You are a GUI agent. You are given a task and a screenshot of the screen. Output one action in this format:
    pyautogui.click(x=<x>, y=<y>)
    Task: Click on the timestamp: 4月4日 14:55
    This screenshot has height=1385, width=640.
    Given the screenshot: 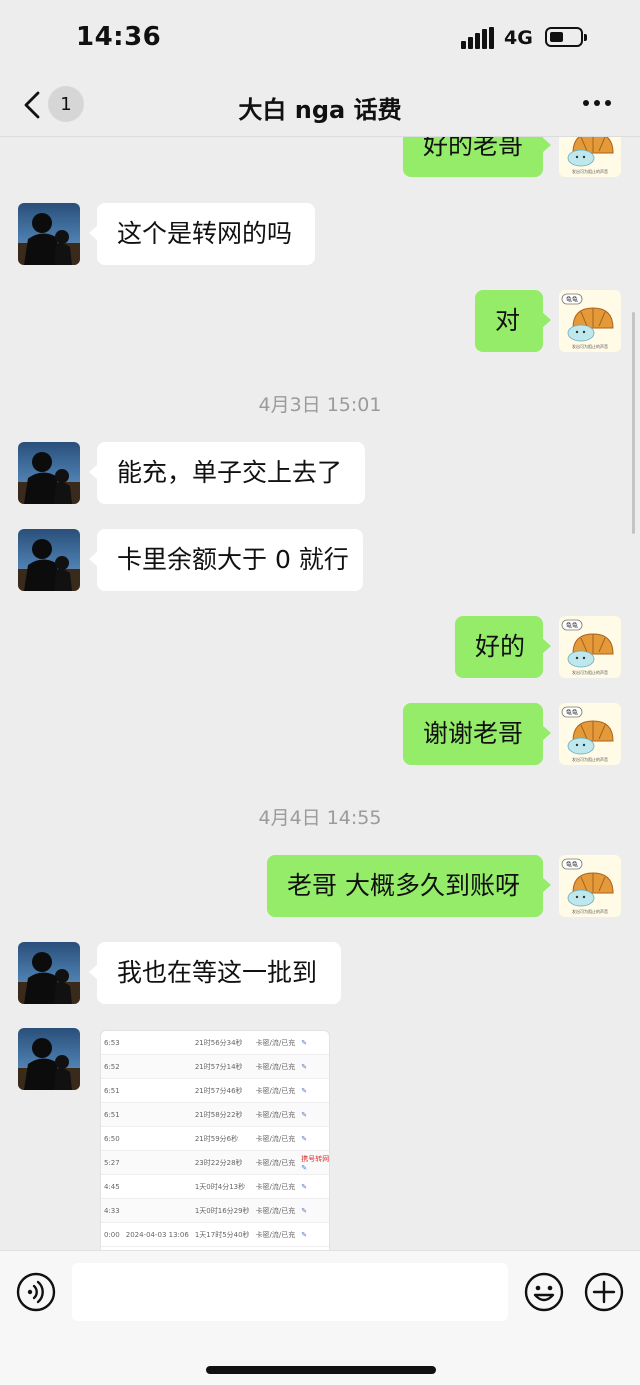 What is the action you would take?
    pyautogui.click(x=320, y=818)
    